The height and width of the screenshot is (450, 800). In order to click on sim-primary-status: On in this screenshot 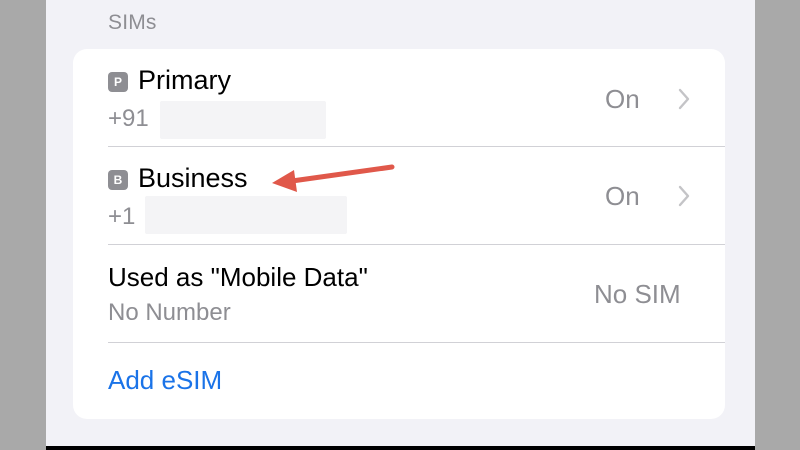, I will do `click(622, 99)`.